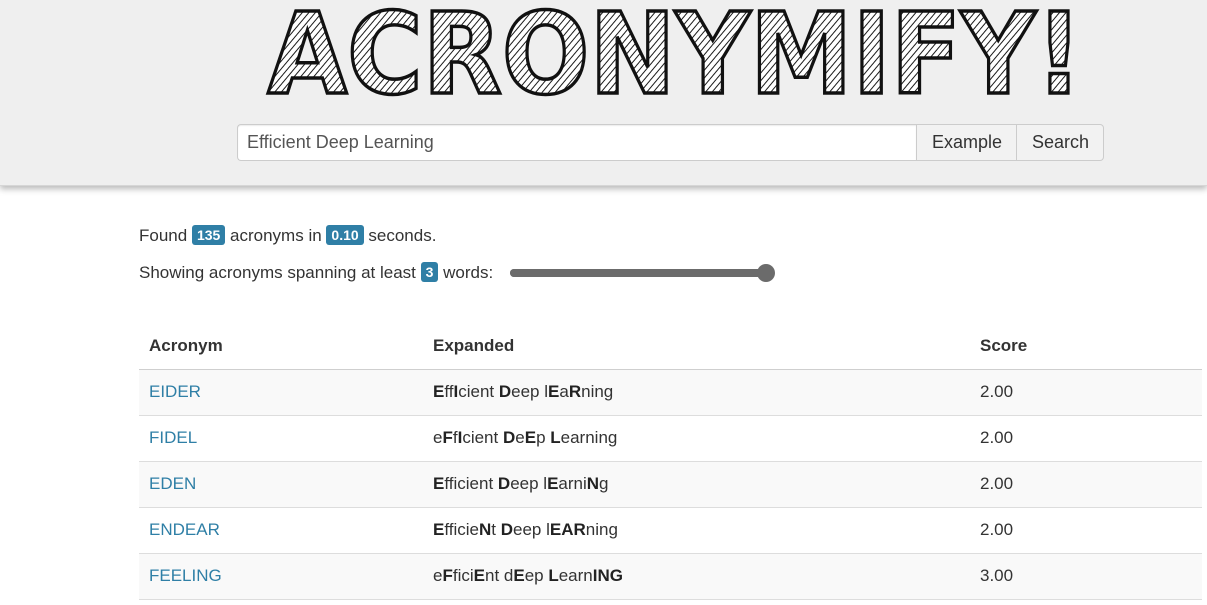 The width and height of the screenshot is (1207, 605). Describe the element at coordinates (281, 576) in the screenshot. I see `acronym-cell: FEELING` at that location.